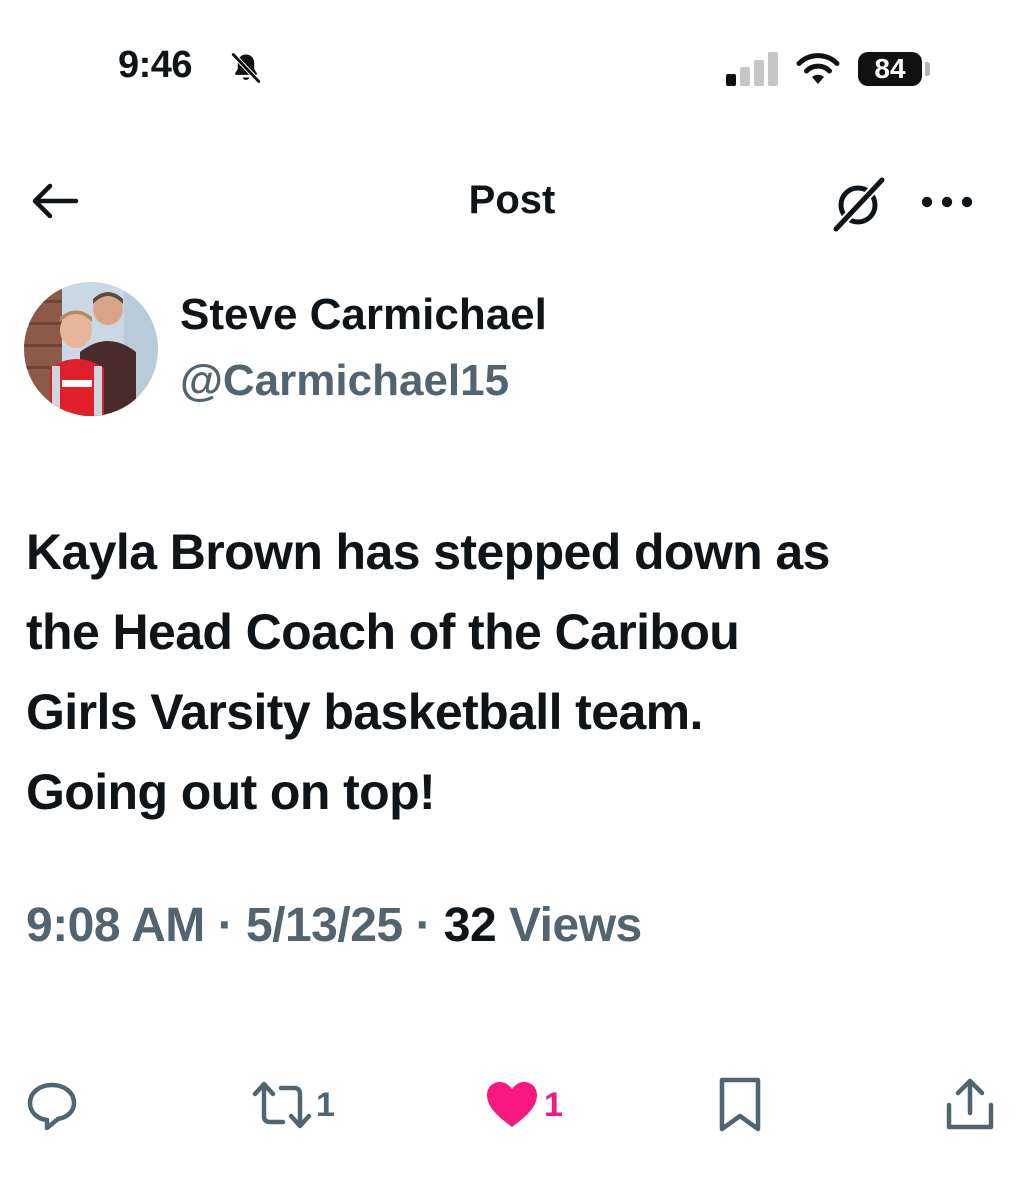  I want to click on author-handle: @Carmichael15, so click(344, 381).